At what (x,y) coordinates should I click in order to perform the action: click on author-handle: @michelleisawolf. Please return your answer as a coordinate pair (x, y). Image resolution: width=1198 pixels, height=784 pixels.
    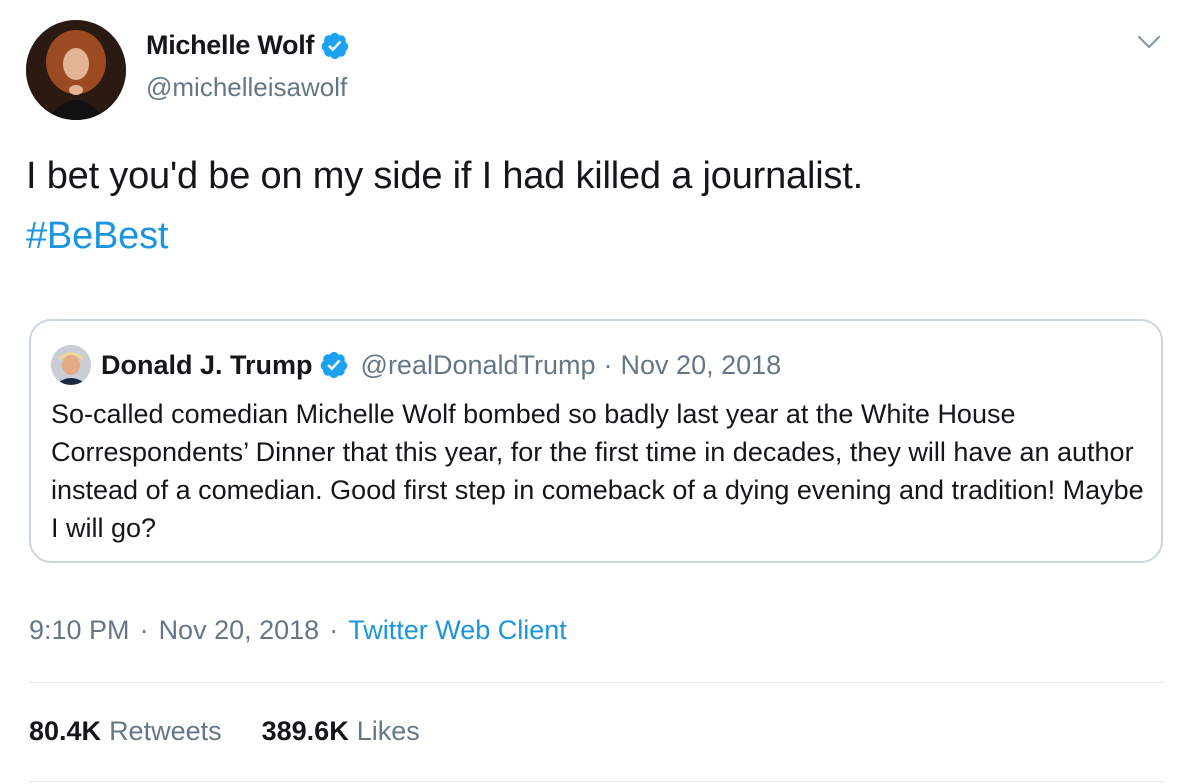
    Looking at the image, I should click on (246, 87).